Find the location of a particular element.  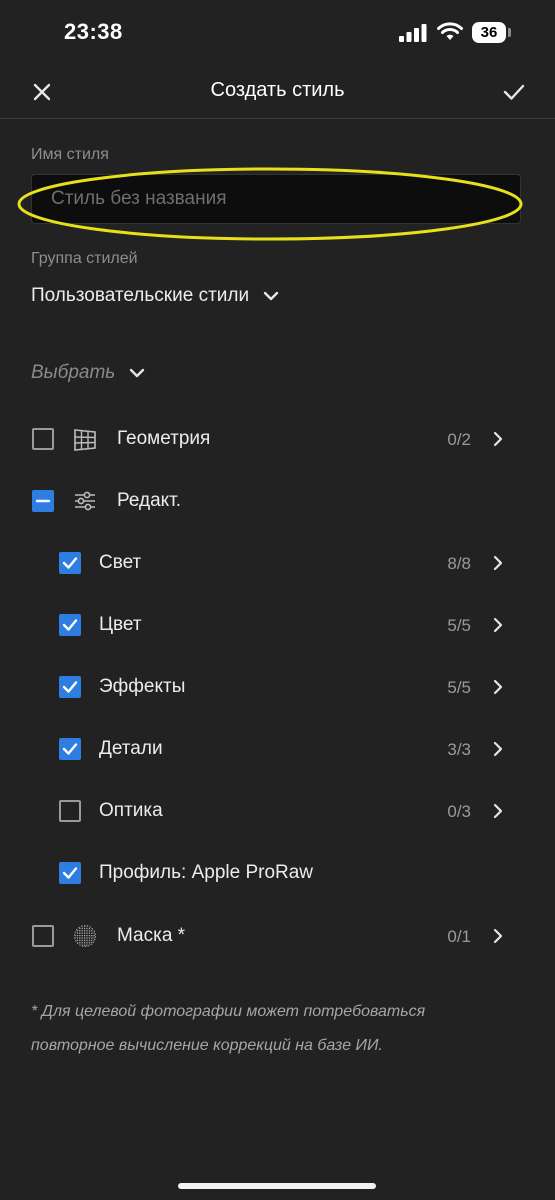

list-item-effects: Эффекты 5/5 is located at coordinates (277, 687).